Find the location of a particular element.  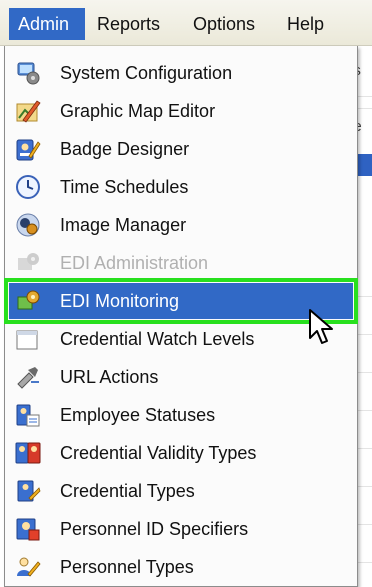

personnel-types-icon is located at coordinates (29, 567).